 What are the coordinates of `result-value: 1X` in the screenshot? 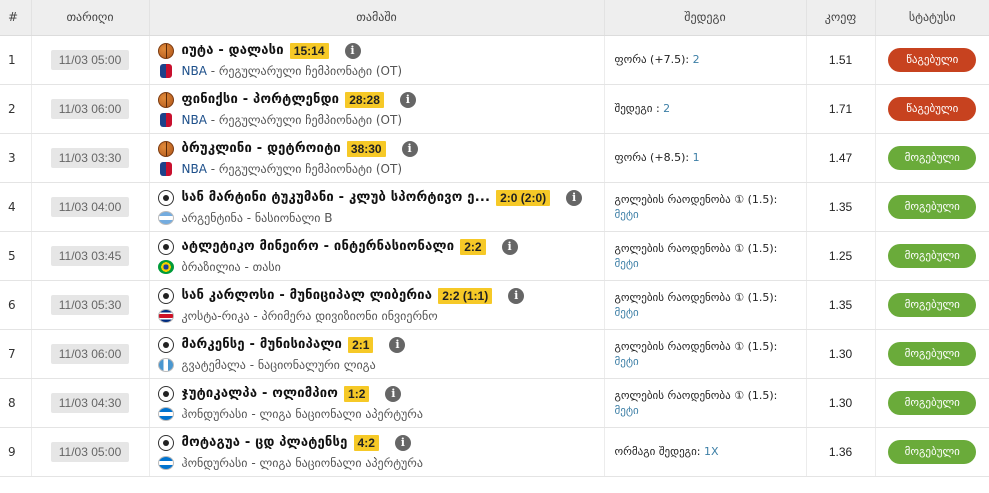 It's located at (711, 451).